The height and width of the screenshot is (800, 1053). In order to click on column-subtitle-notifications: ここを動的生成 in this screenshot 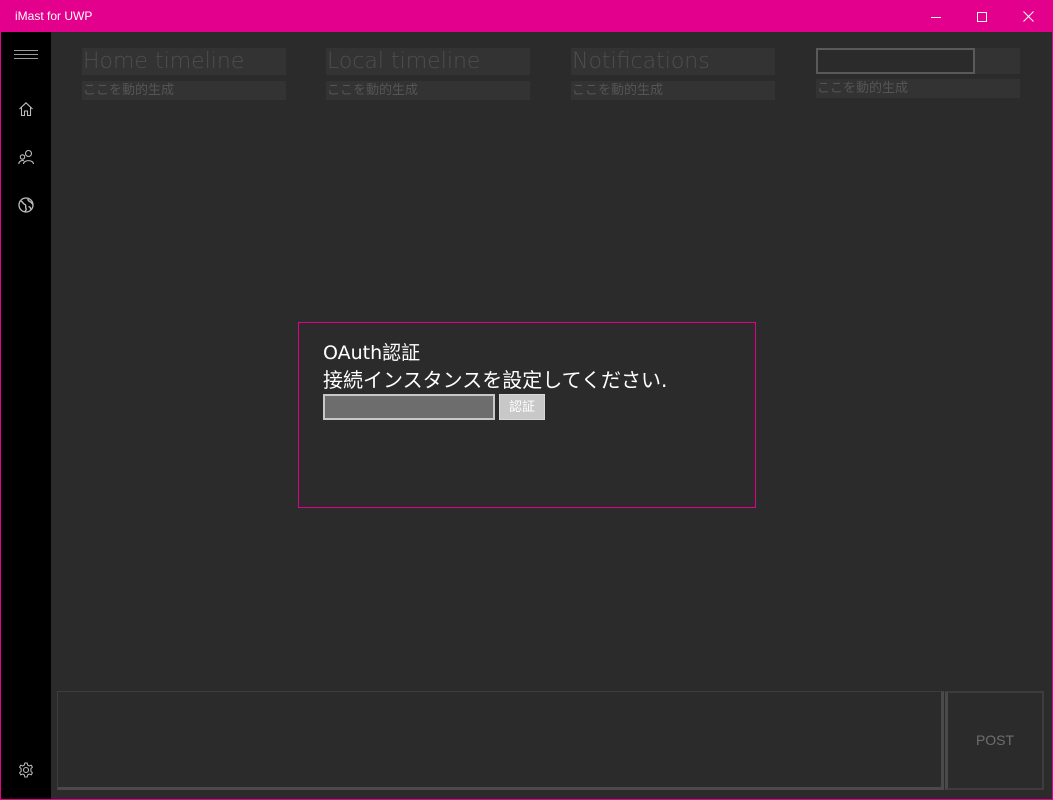, I will do `click(673, 90)`.